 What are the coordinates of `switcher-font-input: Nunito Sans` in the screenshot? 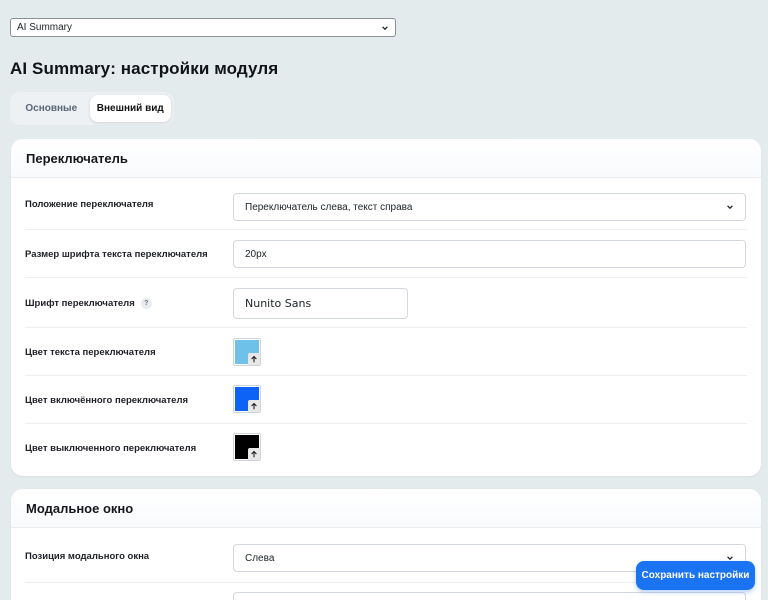 It's located at (320, 303).